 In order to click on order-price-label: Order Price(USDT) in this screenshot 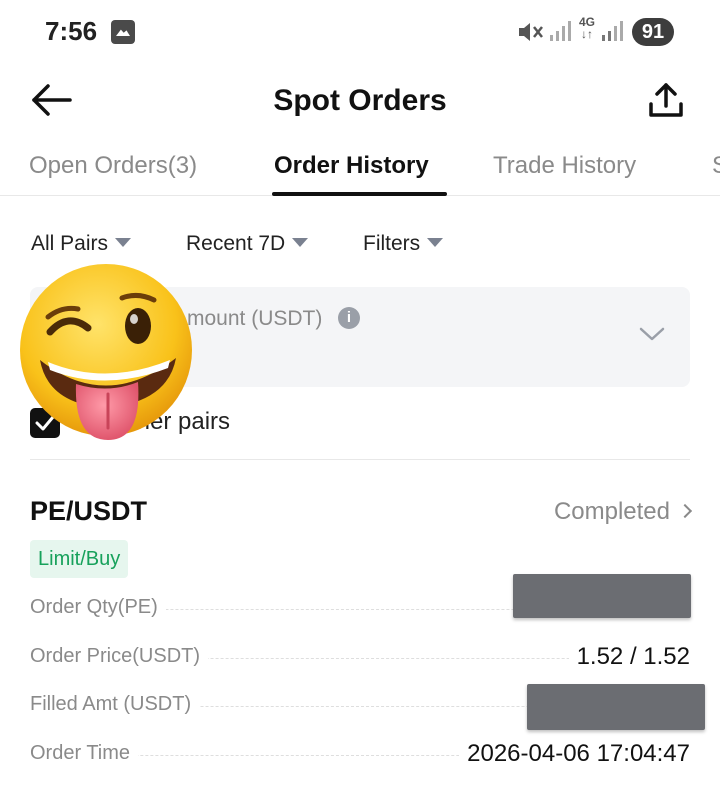, I will do `click(119, 656)`.